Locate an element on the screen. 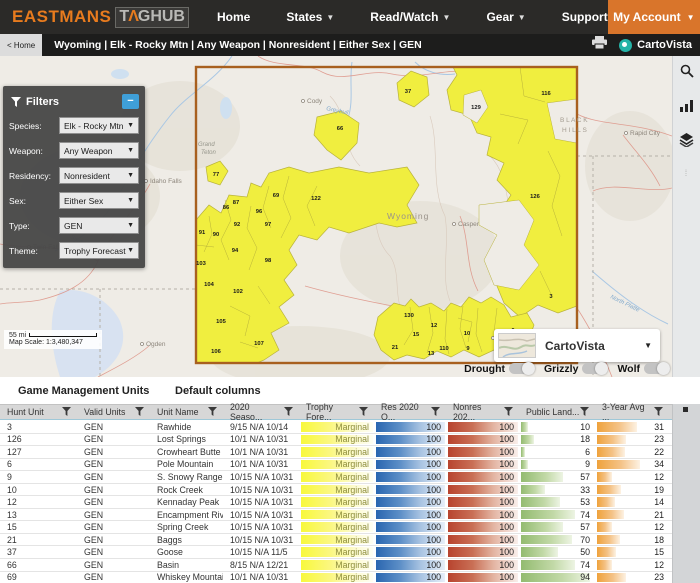 This screenshot has width=700, height=583. column-header-unit-name: Unit Name is located at coordinates (186, 412).